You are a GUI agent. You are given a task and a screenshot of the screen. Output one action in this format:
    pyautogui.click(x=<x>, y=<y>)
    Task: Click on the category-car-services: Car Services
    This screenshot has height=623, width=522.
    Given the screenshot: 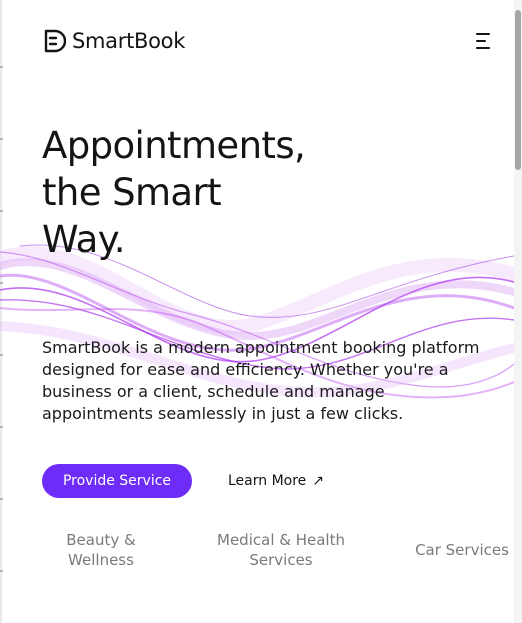 What is the action you would take?
    pyautogui.click(x=462, y=550)
    